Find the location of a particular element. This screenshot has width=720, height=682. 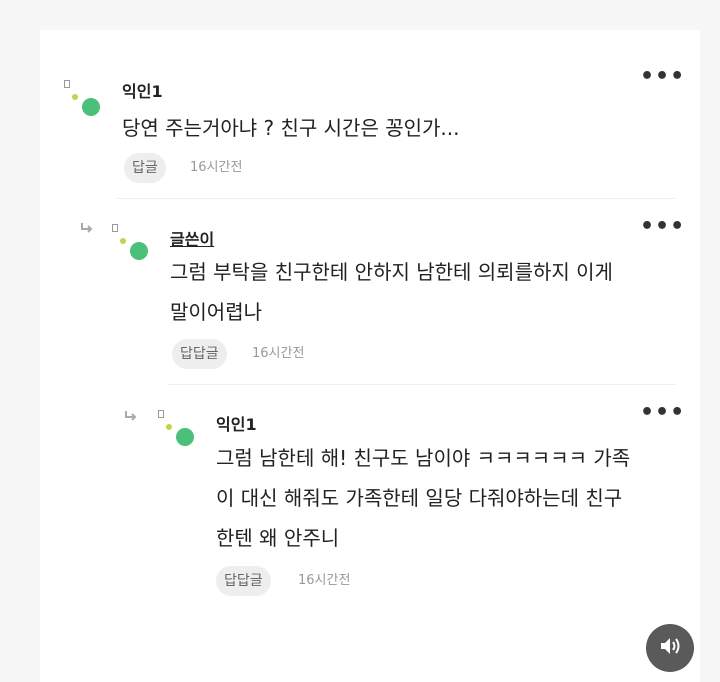

comment-text-line: 그럼 부탁을 친구한테 안하지 남한테 의뢰를하지 이게 is located at coordinates (391, 272).